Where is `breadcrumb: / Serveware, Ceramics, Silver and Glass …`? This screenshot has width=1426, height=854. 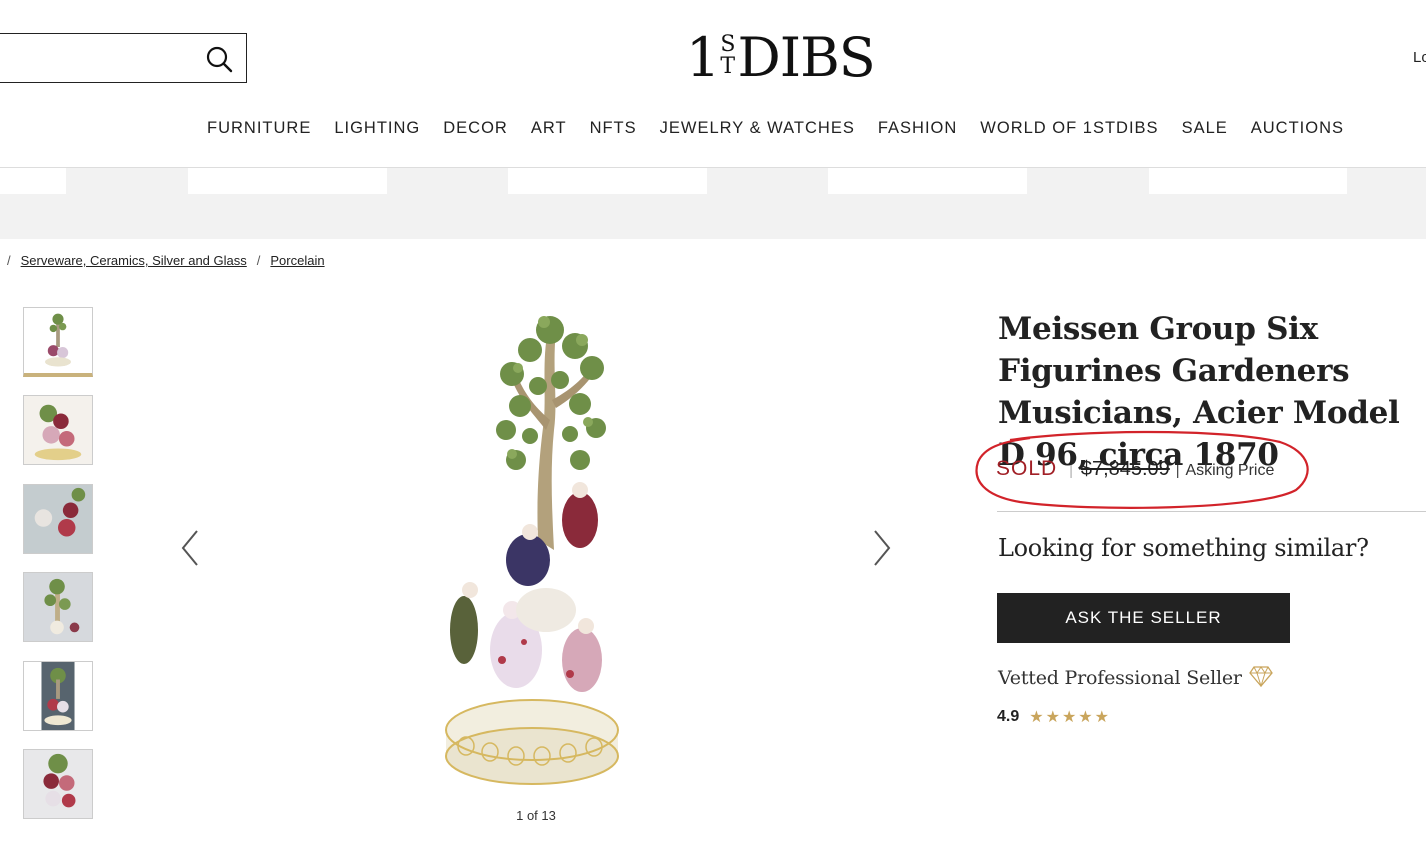
breadcrumb: / Serveware, Ceramics, Silver and Glass … is located at coordinates (166, 260).